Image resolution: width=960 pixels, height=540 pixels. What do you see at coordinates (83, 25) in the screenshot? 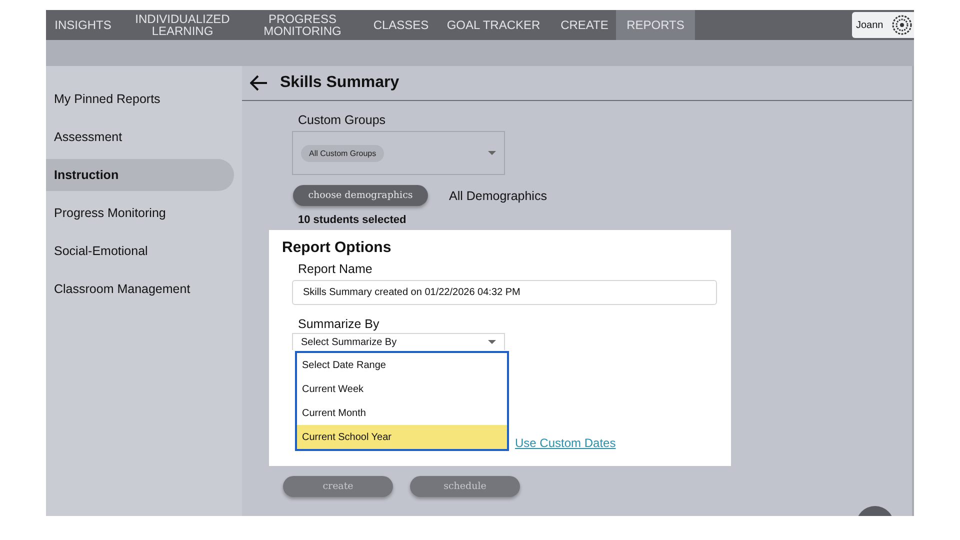
I see `nav-tab: INSIGHTS` at bounding box center [83, 25].